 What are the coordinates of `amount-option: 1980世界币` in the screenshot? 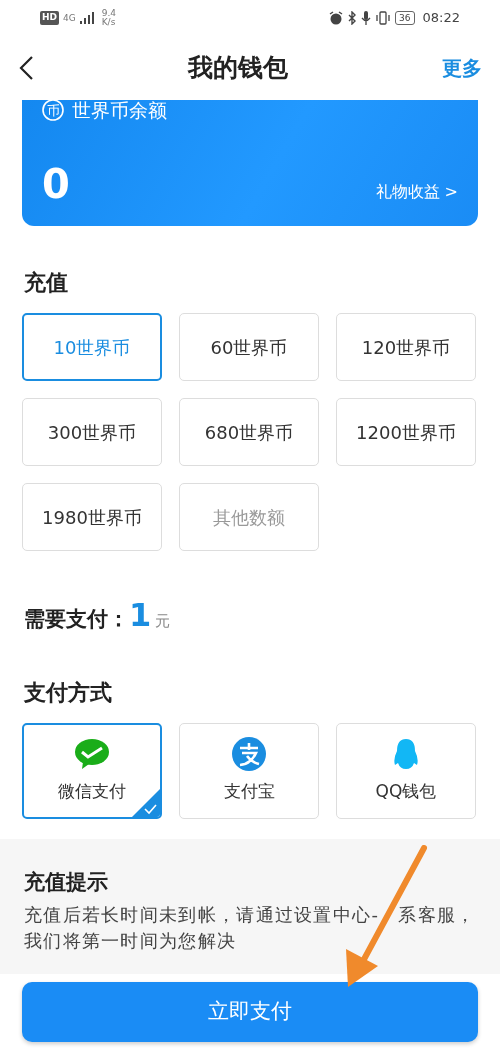 It's located at (92, 517).